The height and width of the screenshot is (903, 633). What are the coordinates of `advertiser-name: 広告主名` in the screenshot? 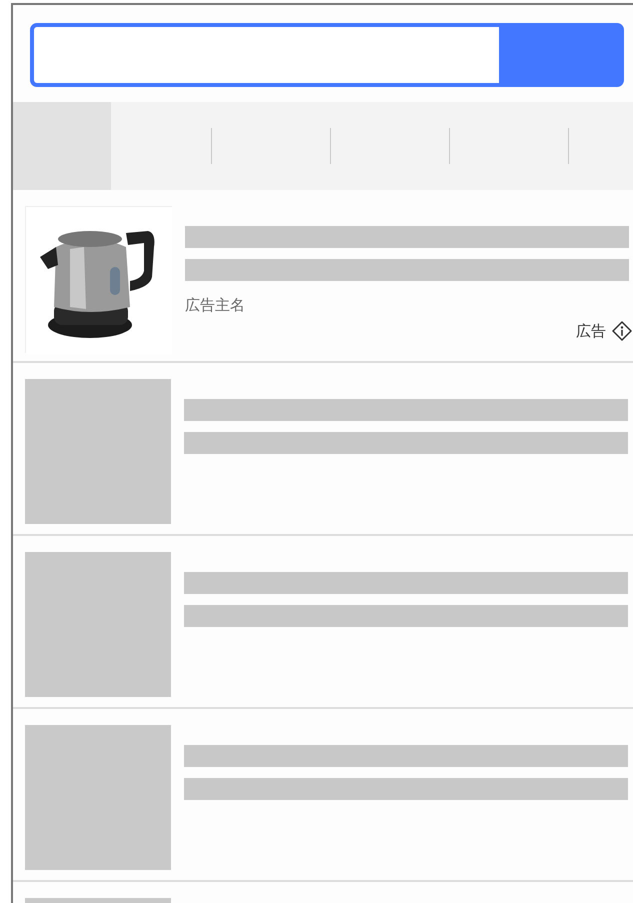 It's located at (215, 305).